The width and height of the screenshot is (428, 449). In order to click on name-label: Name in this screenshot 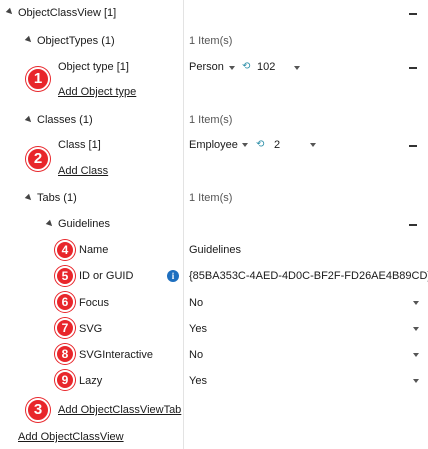, I will do `click(94, 250)`.